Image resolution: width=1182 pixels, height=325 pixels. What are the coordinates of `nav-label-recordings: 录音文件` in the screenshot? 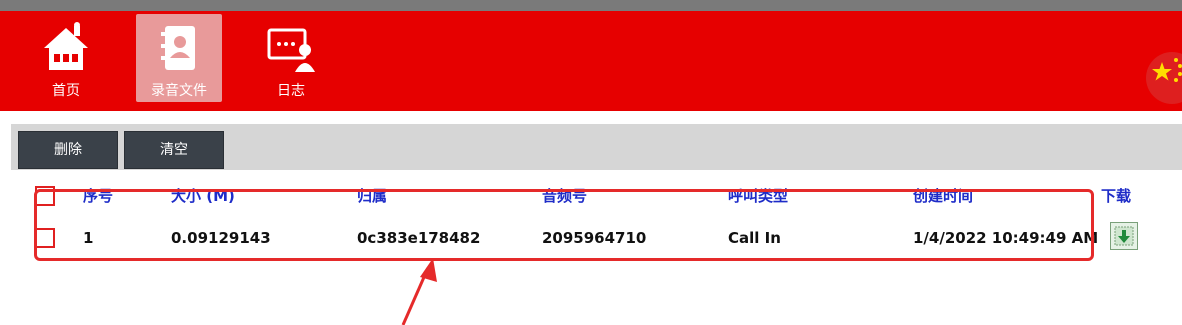 It's located at (179, 91).